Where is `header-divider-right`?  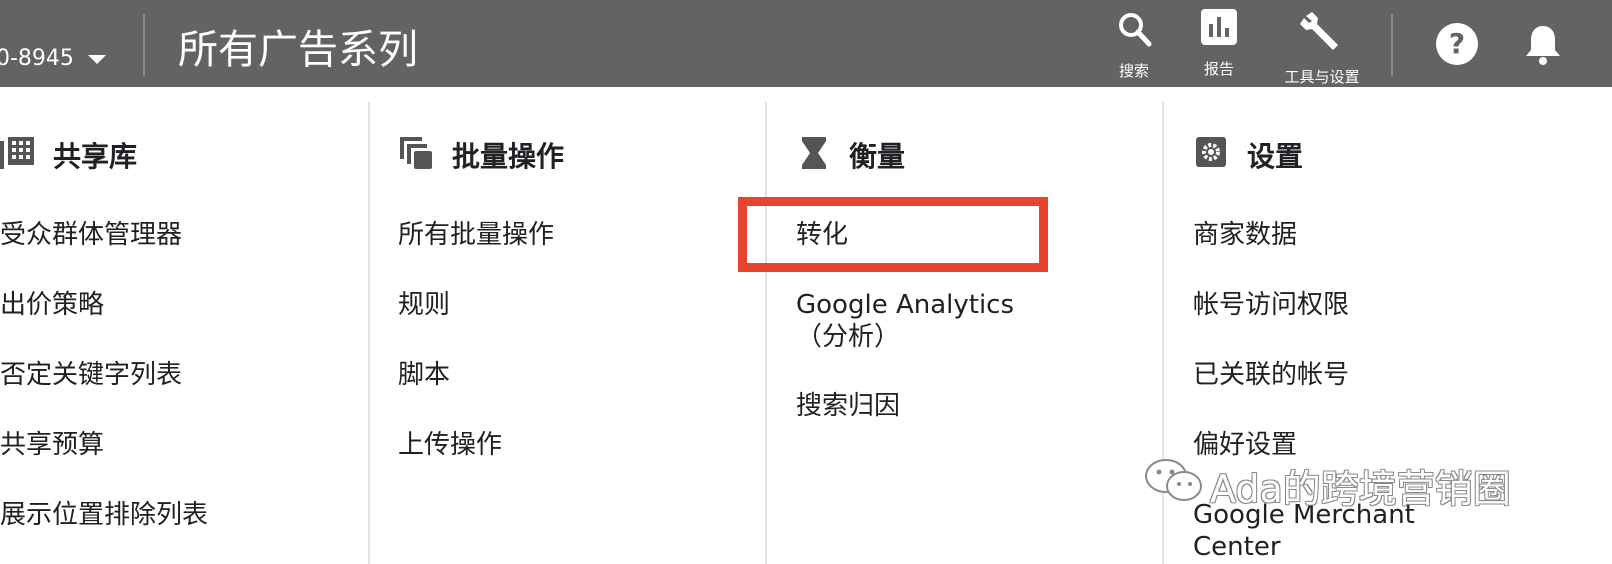
header-divider-right is located at coordinates (1392, 45).